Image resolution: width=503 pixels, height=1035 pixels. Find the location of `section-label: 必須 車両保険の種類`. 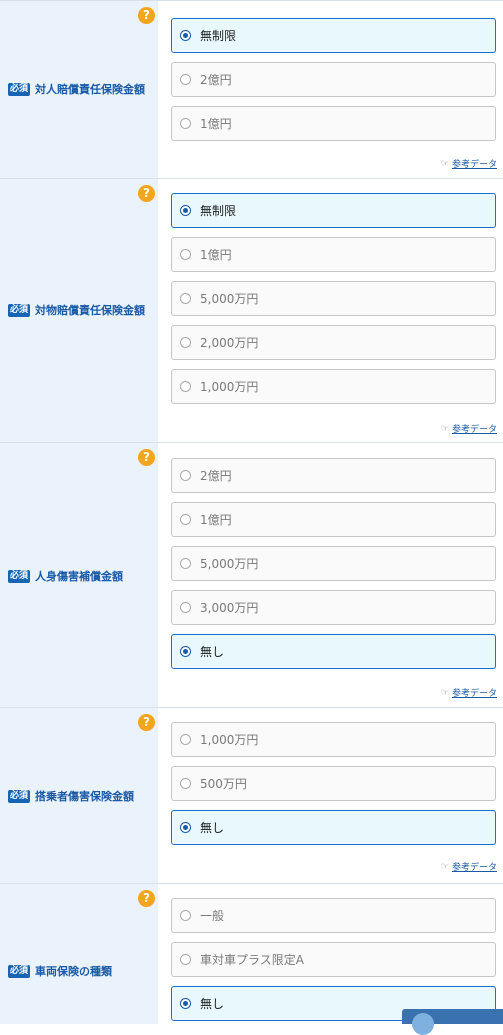

section-label: 必須 車両保険の種類 is located at coordinates (60, 971).